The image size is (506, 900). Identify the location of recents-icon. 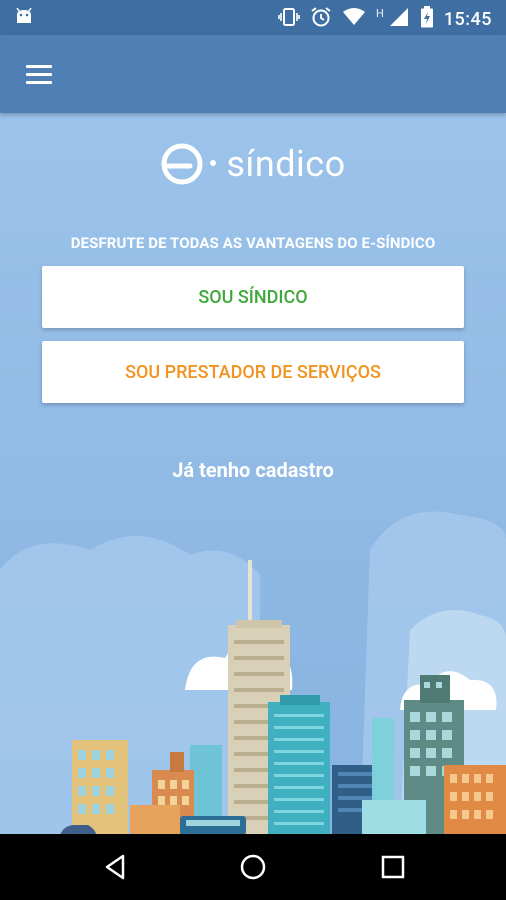
(393, 867).